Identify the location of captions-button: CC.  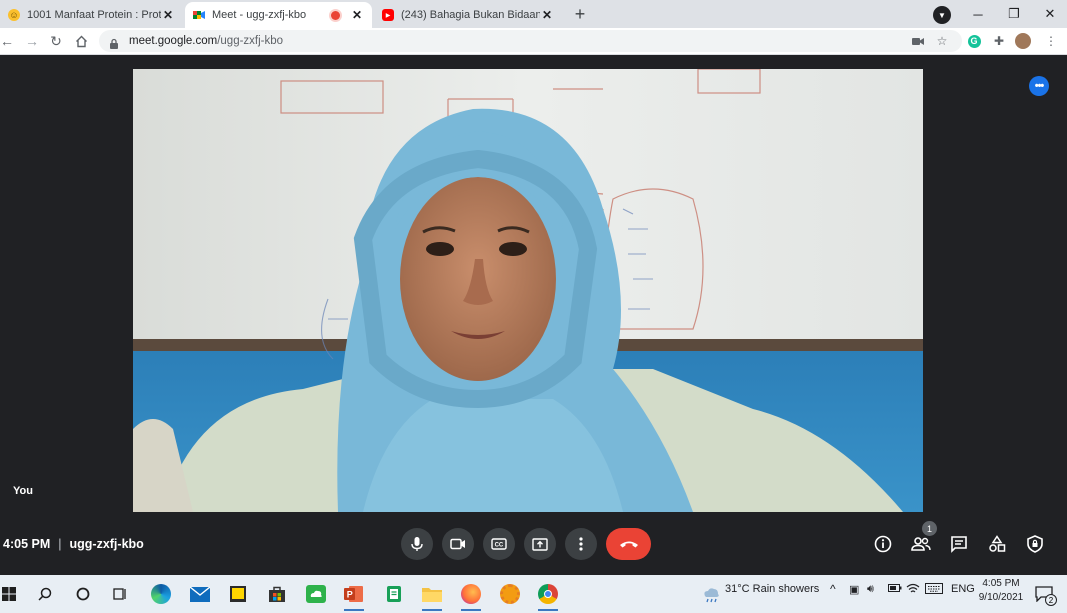
(499, 544).